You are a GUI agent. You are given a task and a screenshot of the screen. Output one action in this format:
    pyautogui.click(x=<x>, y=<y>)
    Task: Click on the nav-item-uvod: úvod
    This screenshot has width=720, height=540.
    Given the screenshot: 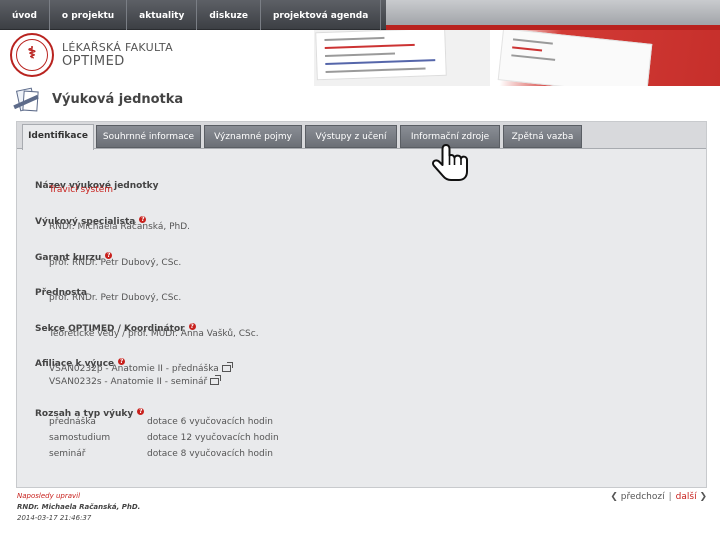 What is the action you would take?
    pyautogui.click(x=25, y=15)
    